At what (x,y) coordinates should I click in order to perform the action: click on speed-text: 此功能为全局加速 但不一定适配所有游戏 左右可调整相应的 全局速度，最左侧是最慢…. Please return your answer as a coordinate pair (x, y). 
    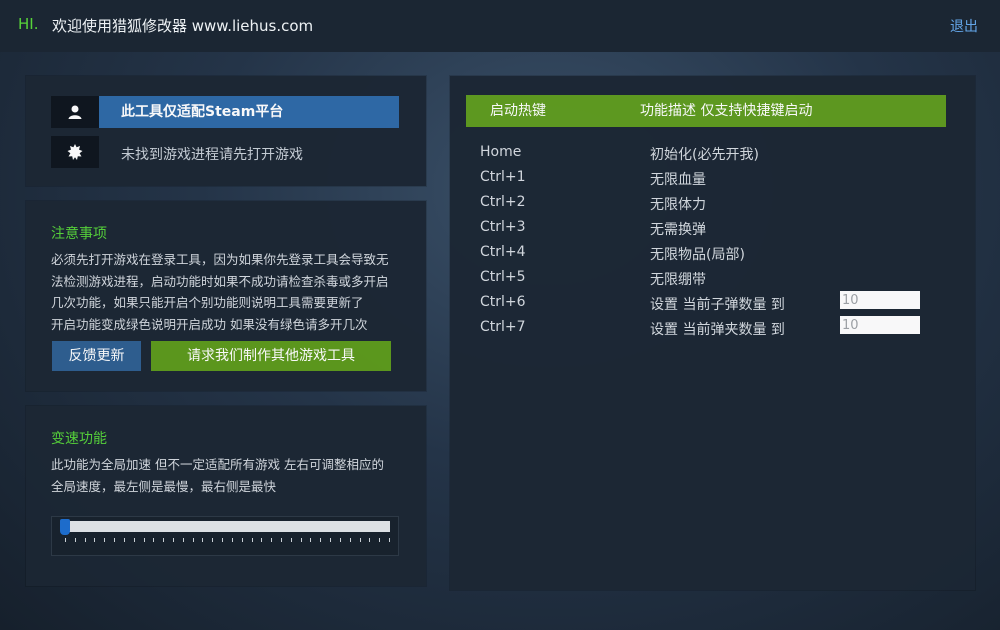
    Looking at the image, I should click on (231, 475).